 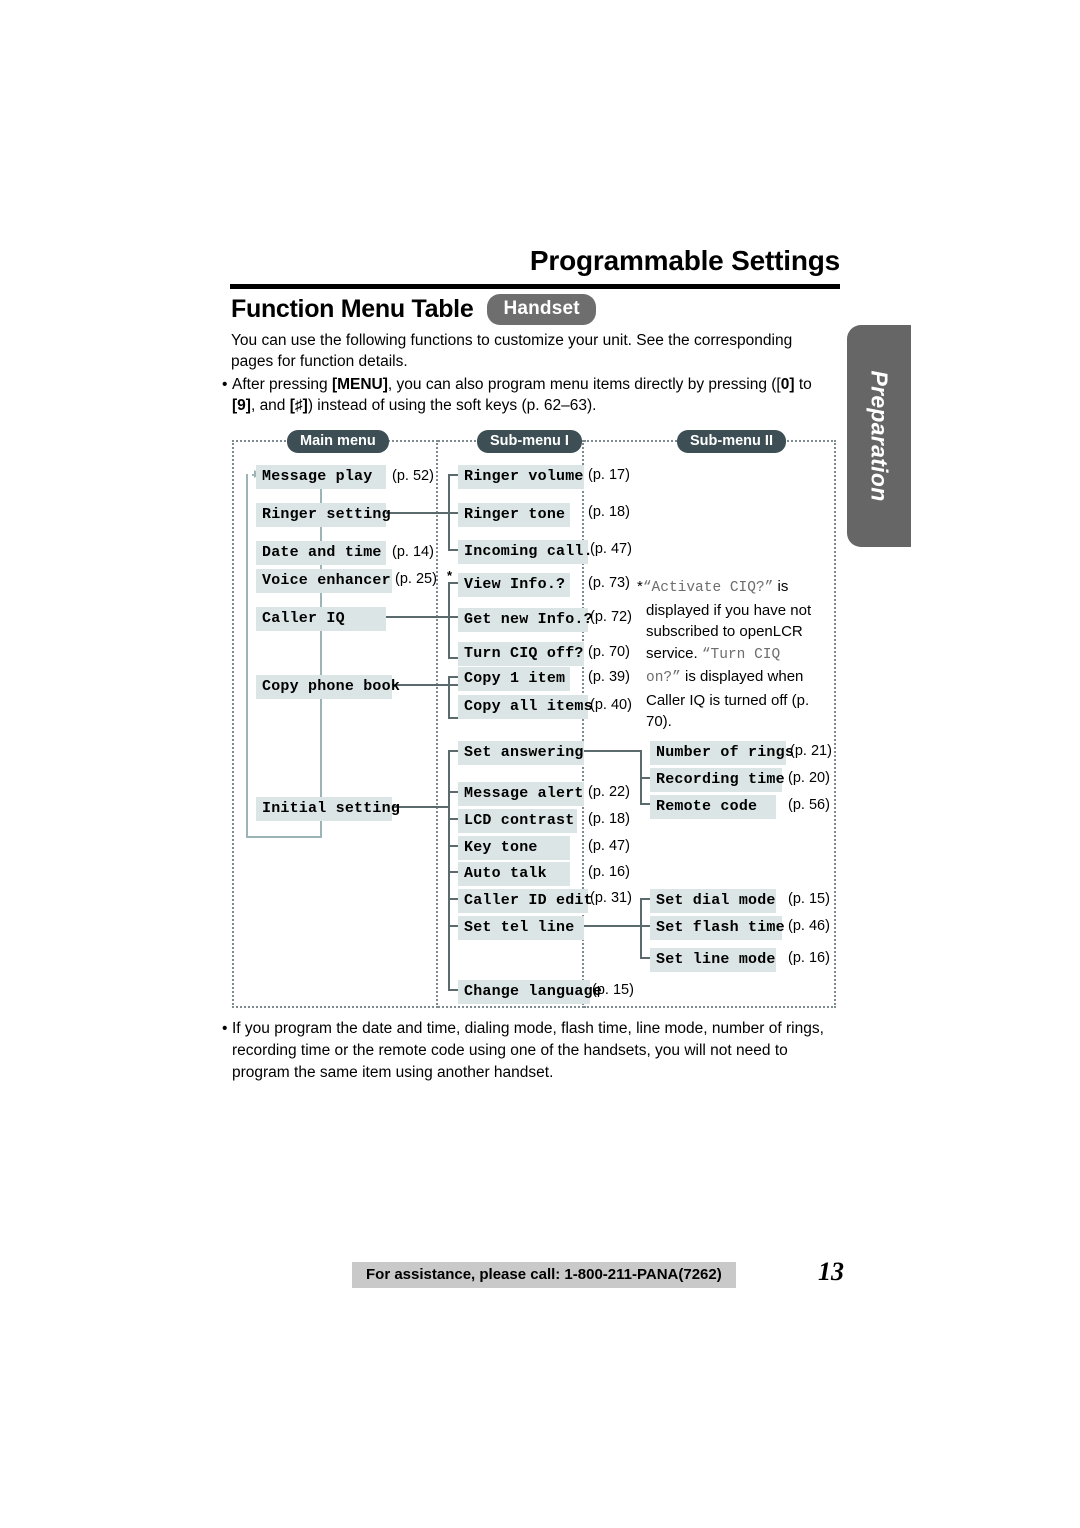 I want to click on sub1-item-key-tone: Key tone, so click(x=514, y=848).